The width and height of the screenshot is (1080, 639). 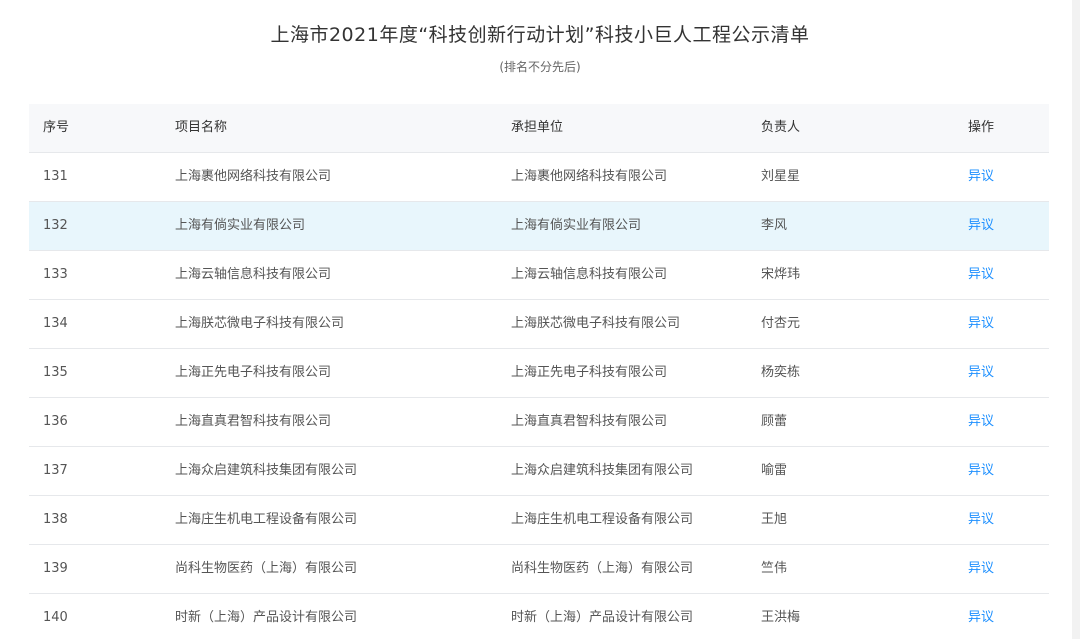 I want to click on scrollbar-thumb, so click(x=1076, y=319).